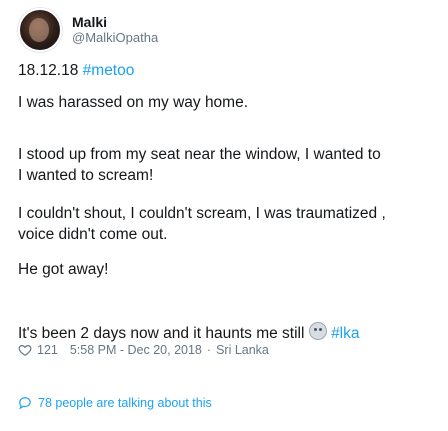  I want to click on user-handle: @MalkiOpatha, so click(115, 38).